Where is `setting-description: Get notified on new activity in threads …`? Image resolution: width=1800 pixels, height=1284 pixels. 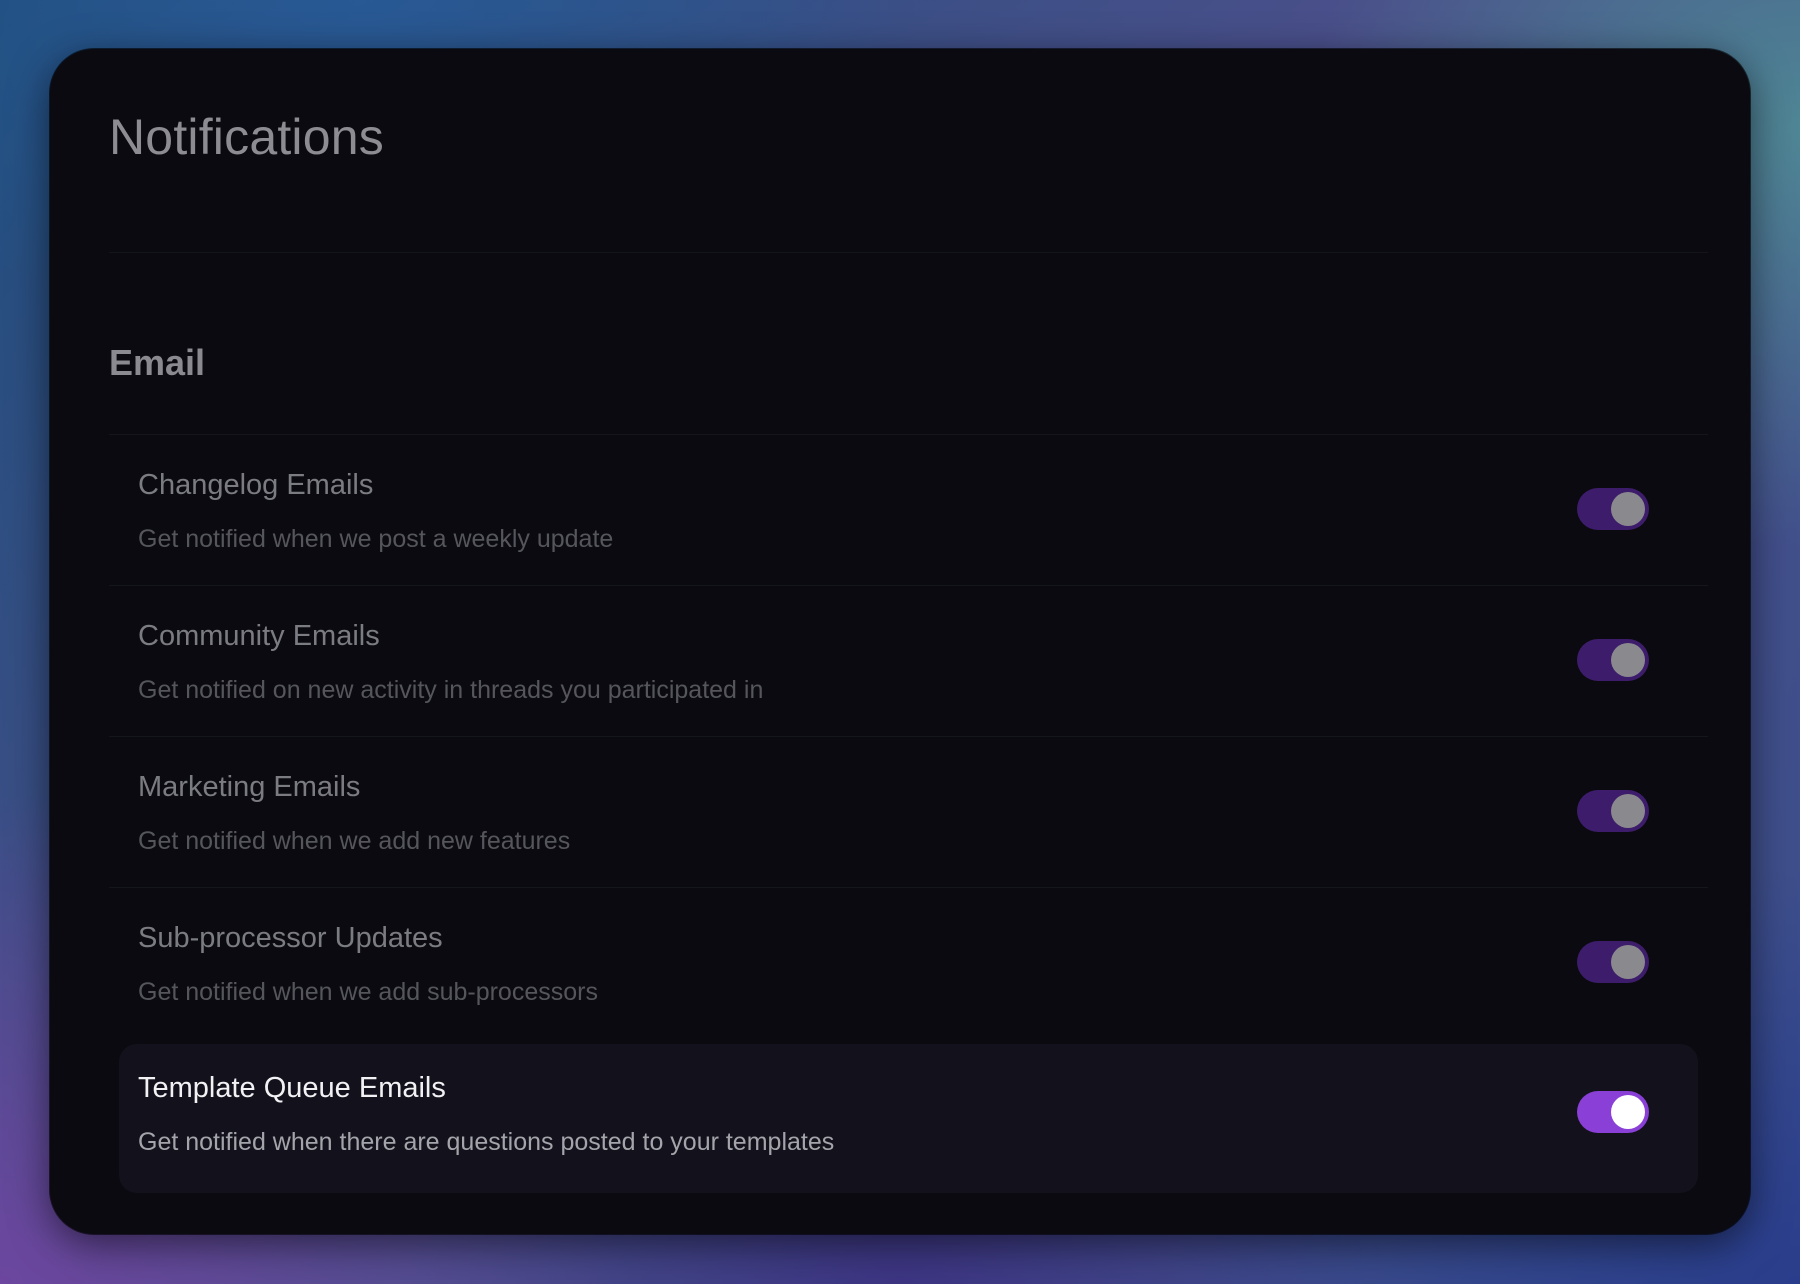
setting-description: Get notified on new activity in threads … is located at coordinates (451, 690).